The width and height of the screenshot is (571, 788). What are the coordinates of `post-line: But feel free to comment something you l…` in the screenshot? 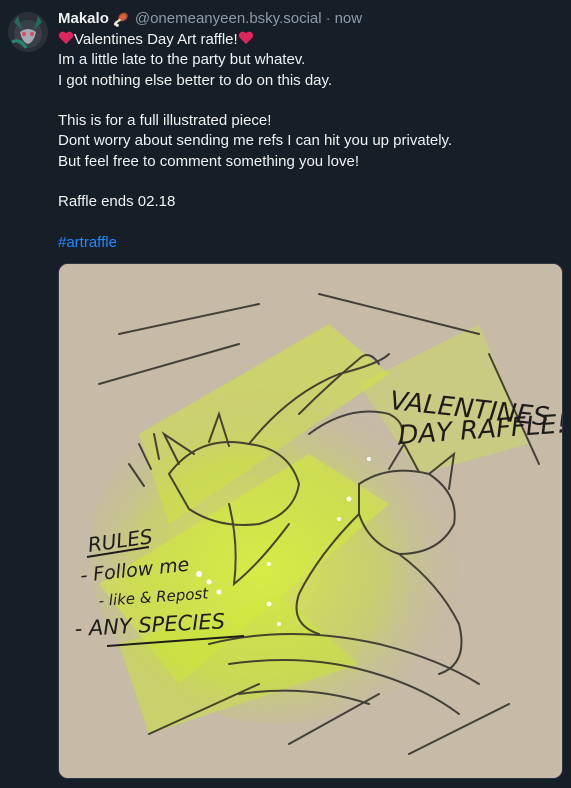 It's located at (208, 161).